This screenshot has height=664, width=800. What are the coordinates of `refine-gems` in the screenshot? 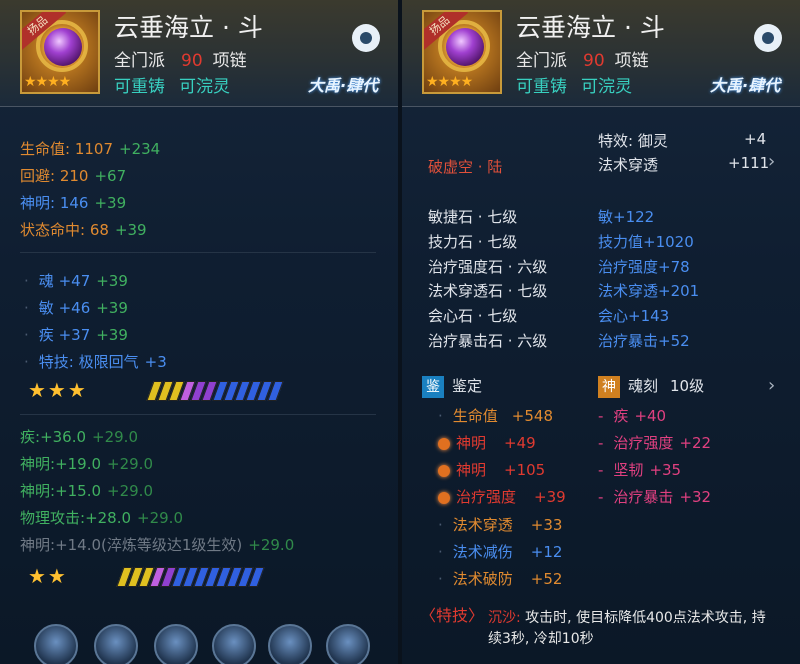 It's located at (190, 577).